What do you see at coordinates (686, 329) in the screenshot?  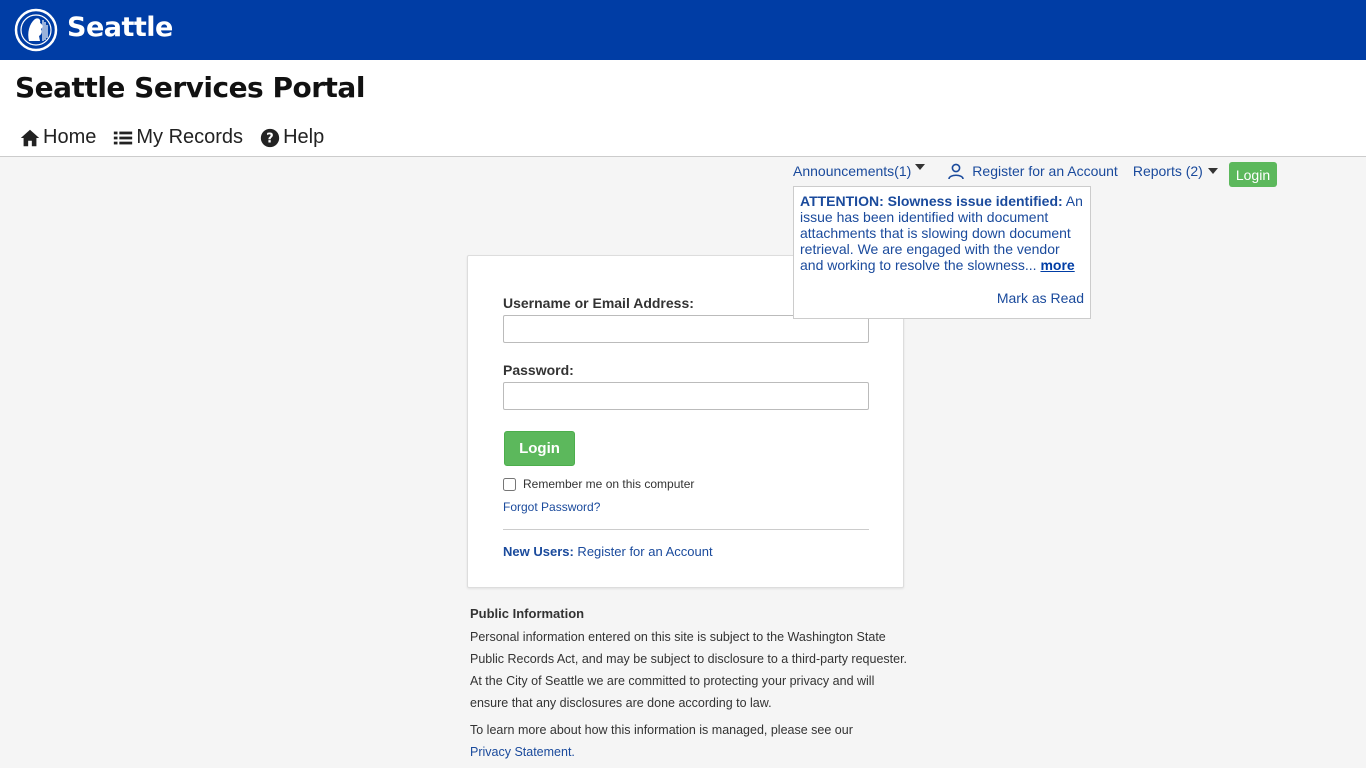 I see `username-input` at bounding box center [686, 329].